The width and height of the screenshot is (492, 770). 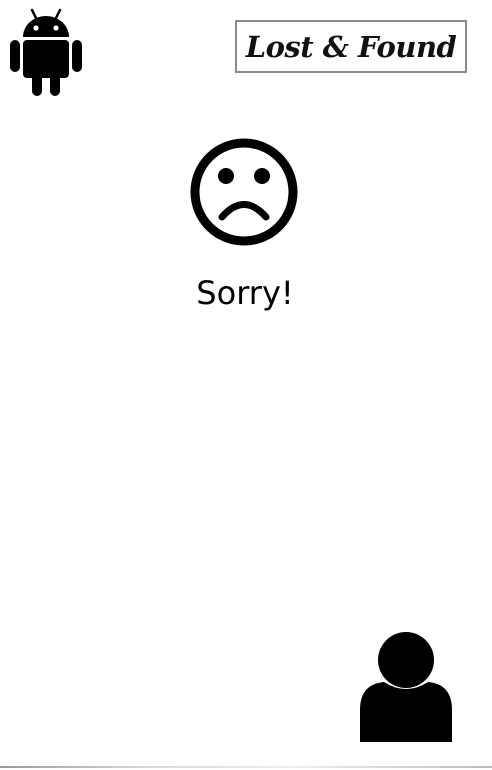 What do you see at coordinates (245, 293) in the screenshot?
I see `sorry-message: Sorry!` at bounding box center [245, 293].